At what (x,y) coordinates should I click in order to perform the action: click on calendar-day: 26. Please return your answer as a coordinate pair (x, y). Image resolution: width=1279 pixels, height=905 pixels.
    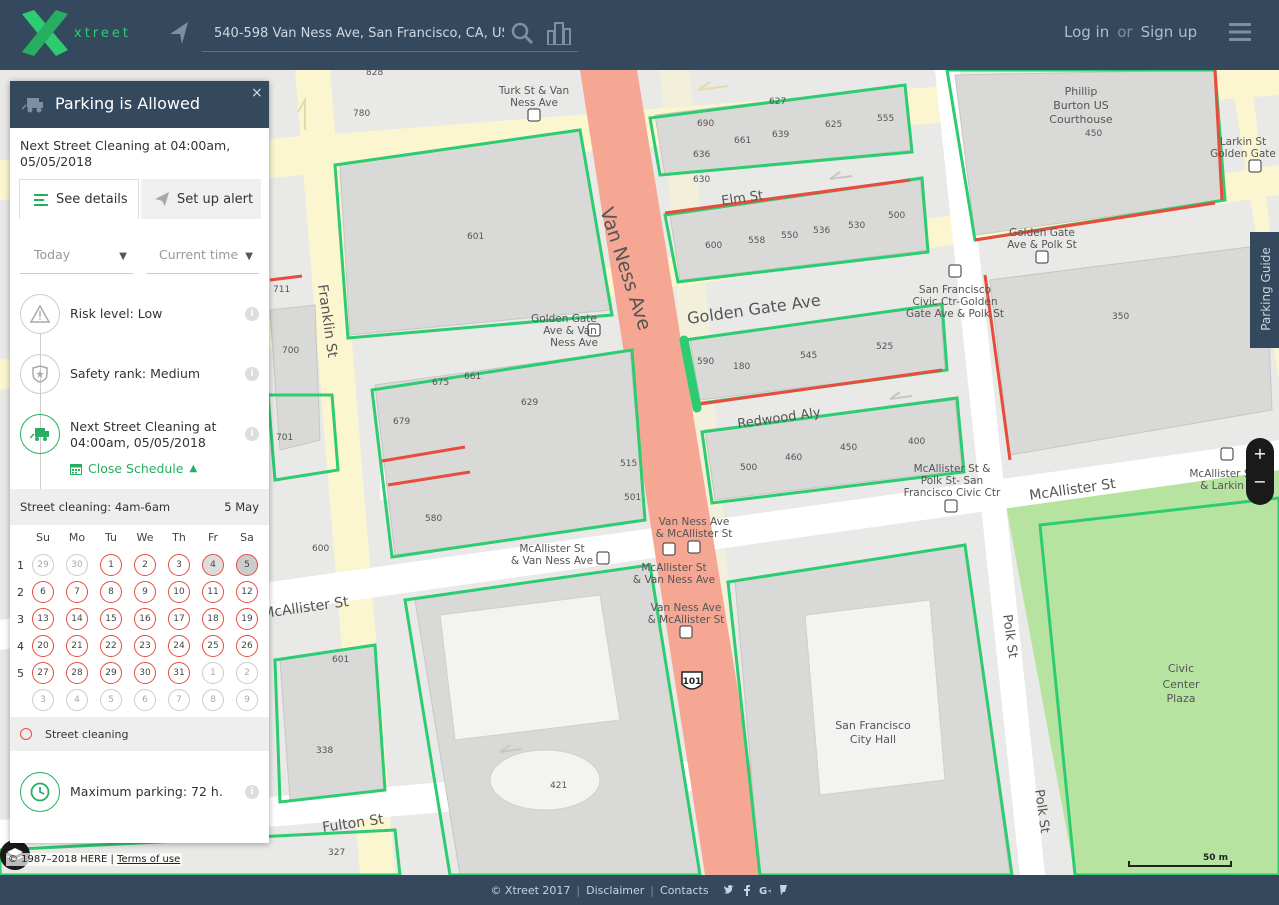
    Looking at the image, I should click on (247, 646).